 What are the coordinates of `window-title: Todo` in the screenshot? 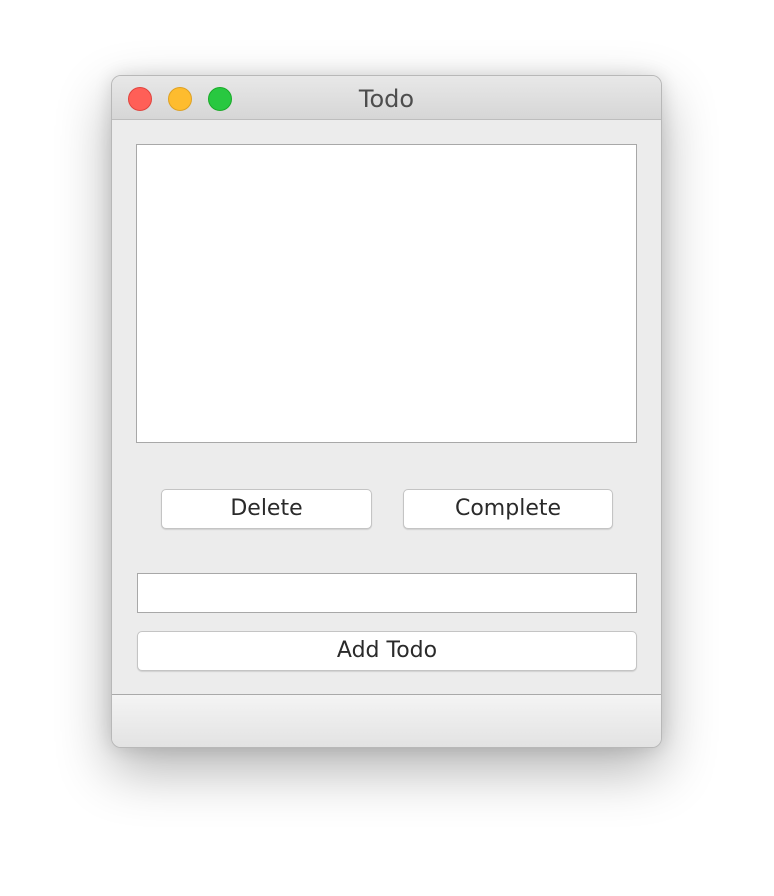 It's located at (386, 99).